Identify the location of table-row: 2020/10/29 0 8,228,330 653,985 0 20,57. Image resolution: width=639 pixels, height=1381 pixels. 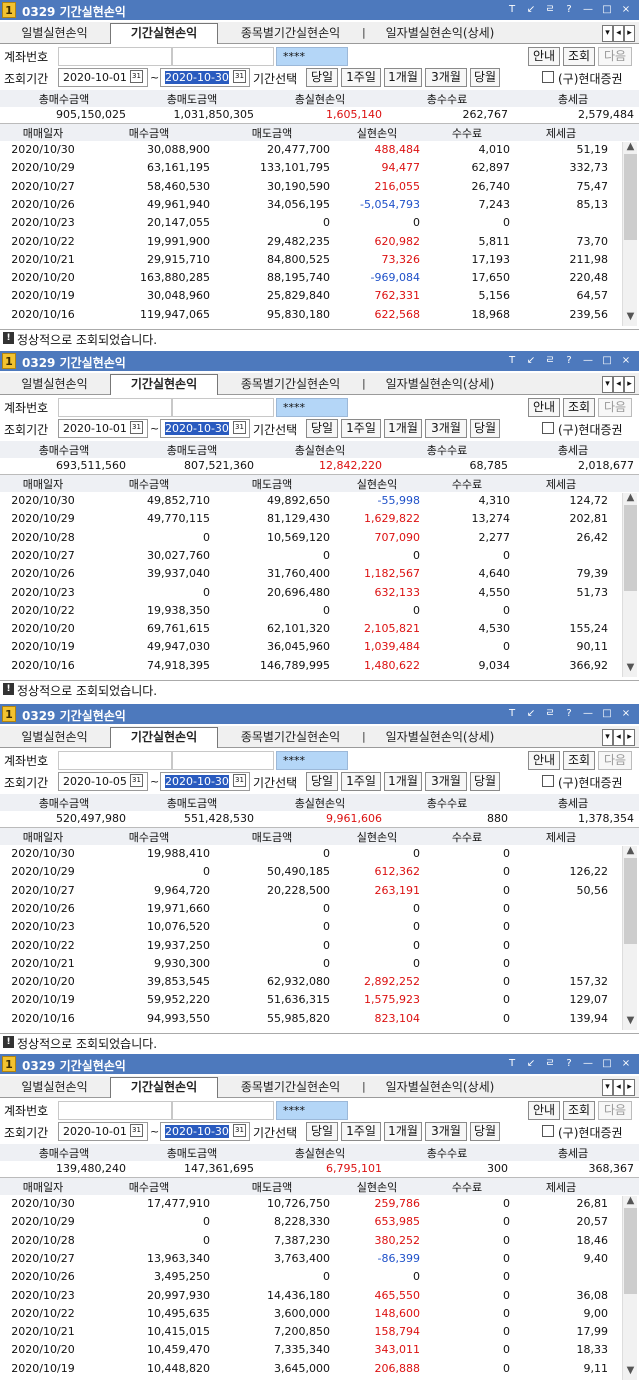
(319, 1222).